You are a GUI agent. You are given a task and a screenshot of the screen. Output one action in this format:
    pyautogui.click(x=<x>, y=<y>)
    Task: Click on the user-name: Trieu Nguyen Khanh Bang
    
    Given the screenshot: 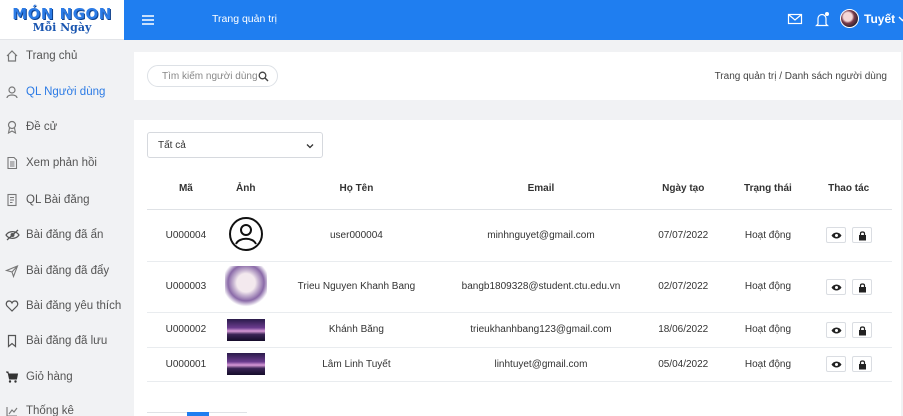 What is the action you would take?
    pyautogui.click(x=356, y=287)
    